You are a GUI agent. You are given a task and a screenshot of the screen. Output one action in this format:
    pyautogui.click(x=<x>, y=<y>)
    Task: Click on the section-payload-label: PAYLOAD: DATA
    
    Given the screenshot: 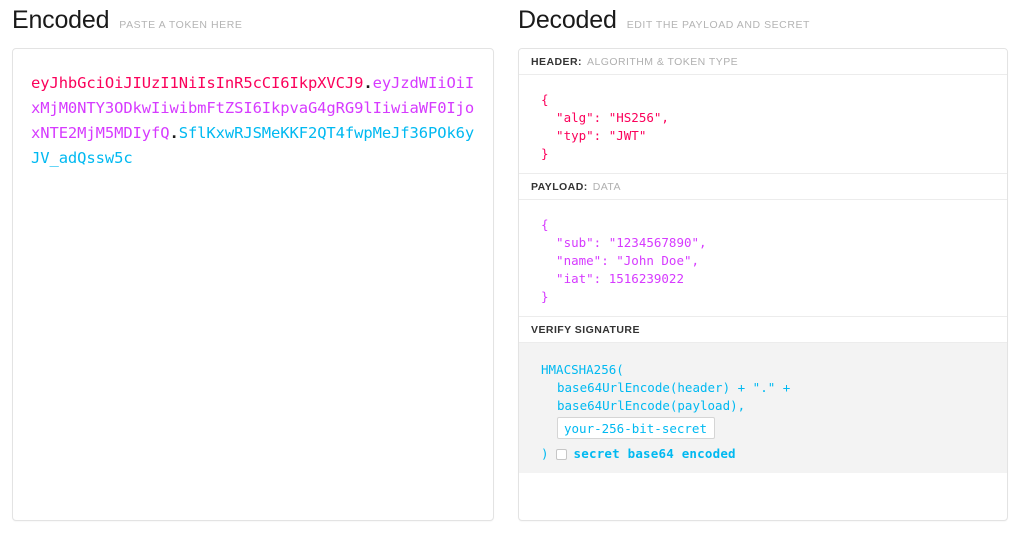 What is the action you would take?
    pyautogui.click(x=763, y=187)
    